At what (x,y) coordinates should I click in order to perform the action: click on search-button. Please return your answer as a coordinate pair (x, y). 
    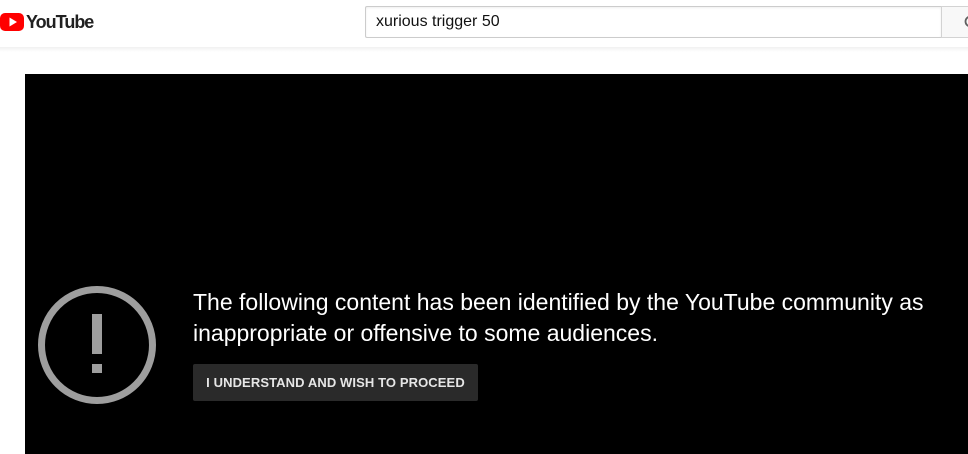
    Looking at the image, I should click on (954, 22).